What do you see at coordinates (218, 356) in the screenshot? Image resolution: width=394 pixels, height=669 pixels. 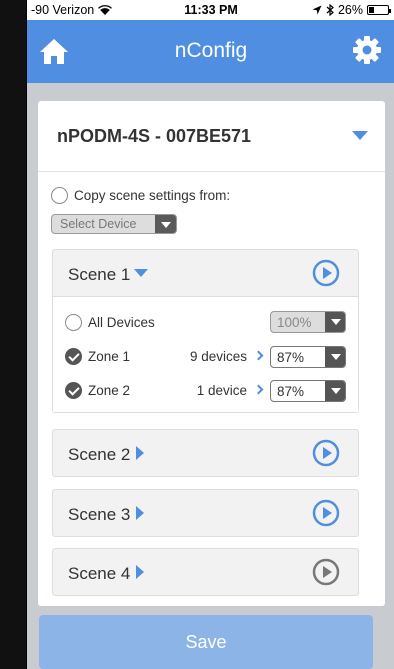 I see `zone-1-device-count: 9 devices` at bounding box center [218, 356].